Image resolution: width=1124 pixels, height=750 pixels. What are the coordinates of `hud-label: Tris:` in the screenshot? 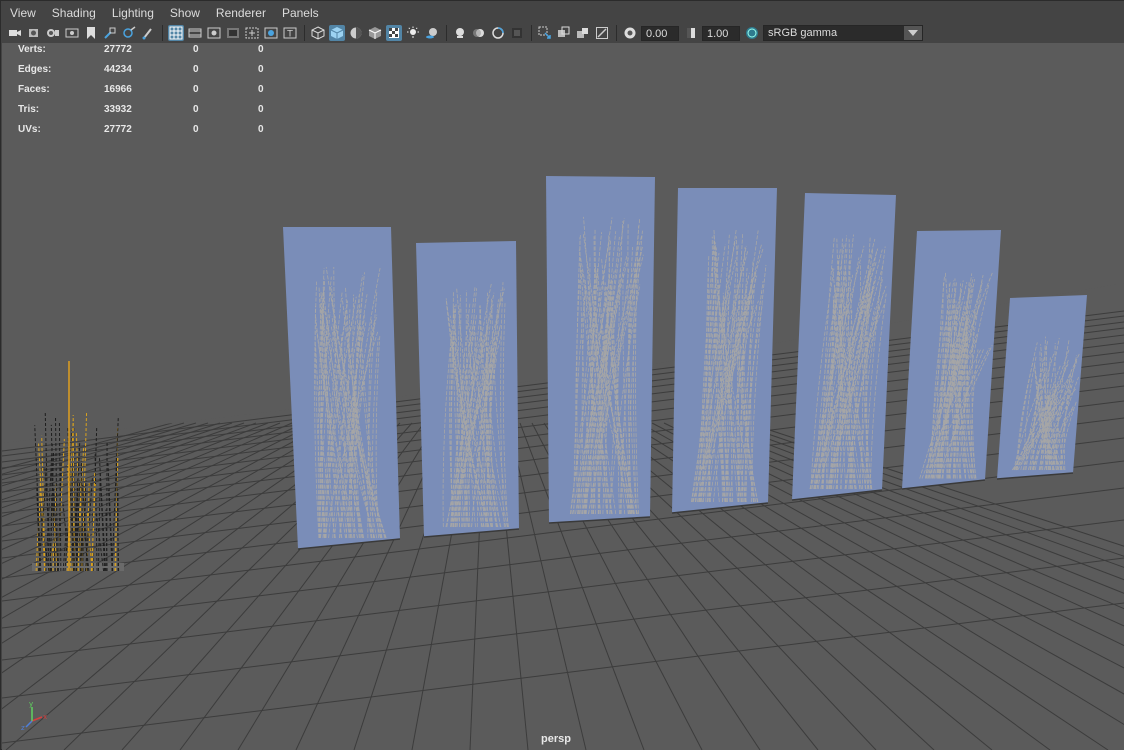 It's located at (29, 109).